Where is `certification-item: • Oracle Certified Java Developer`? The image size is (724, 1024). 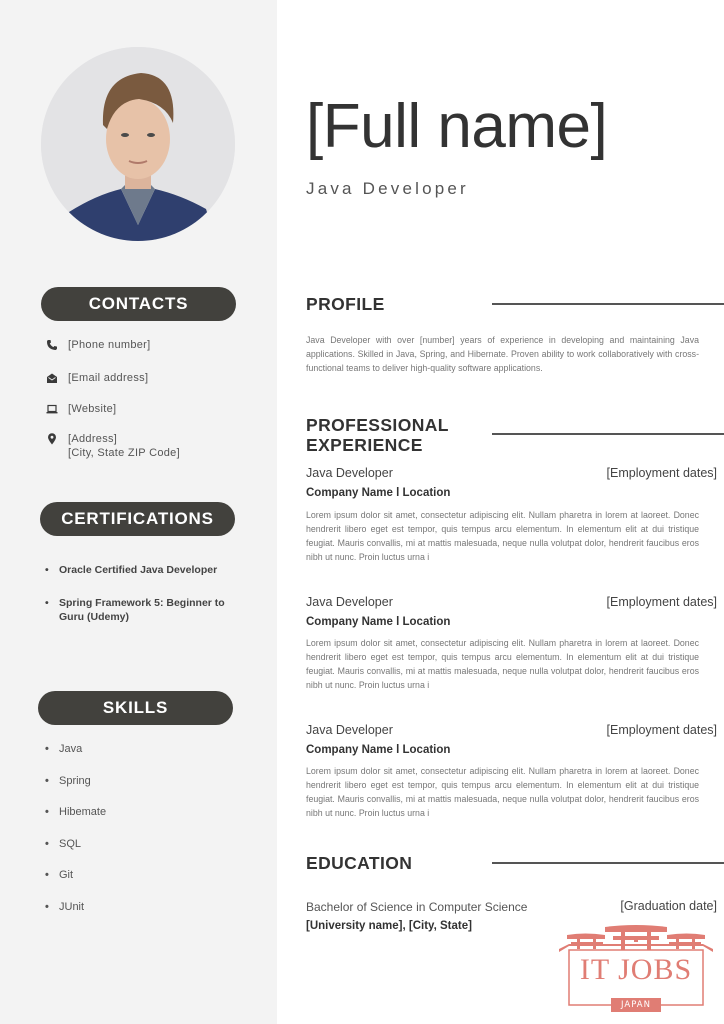 certification-item: • Oracle Certified Java Developer is located at coordinates (145, 570).